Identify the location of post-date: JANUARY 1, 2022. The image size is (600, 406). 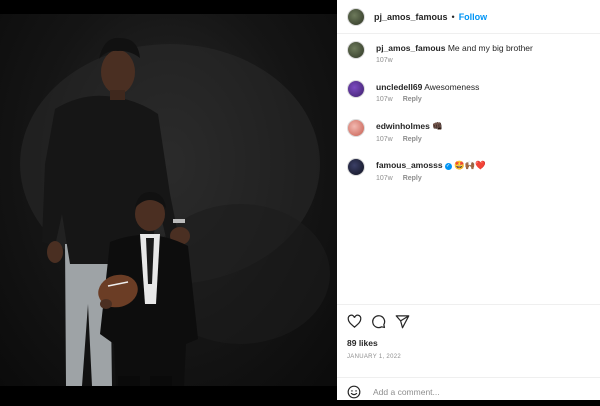
(374, 357).